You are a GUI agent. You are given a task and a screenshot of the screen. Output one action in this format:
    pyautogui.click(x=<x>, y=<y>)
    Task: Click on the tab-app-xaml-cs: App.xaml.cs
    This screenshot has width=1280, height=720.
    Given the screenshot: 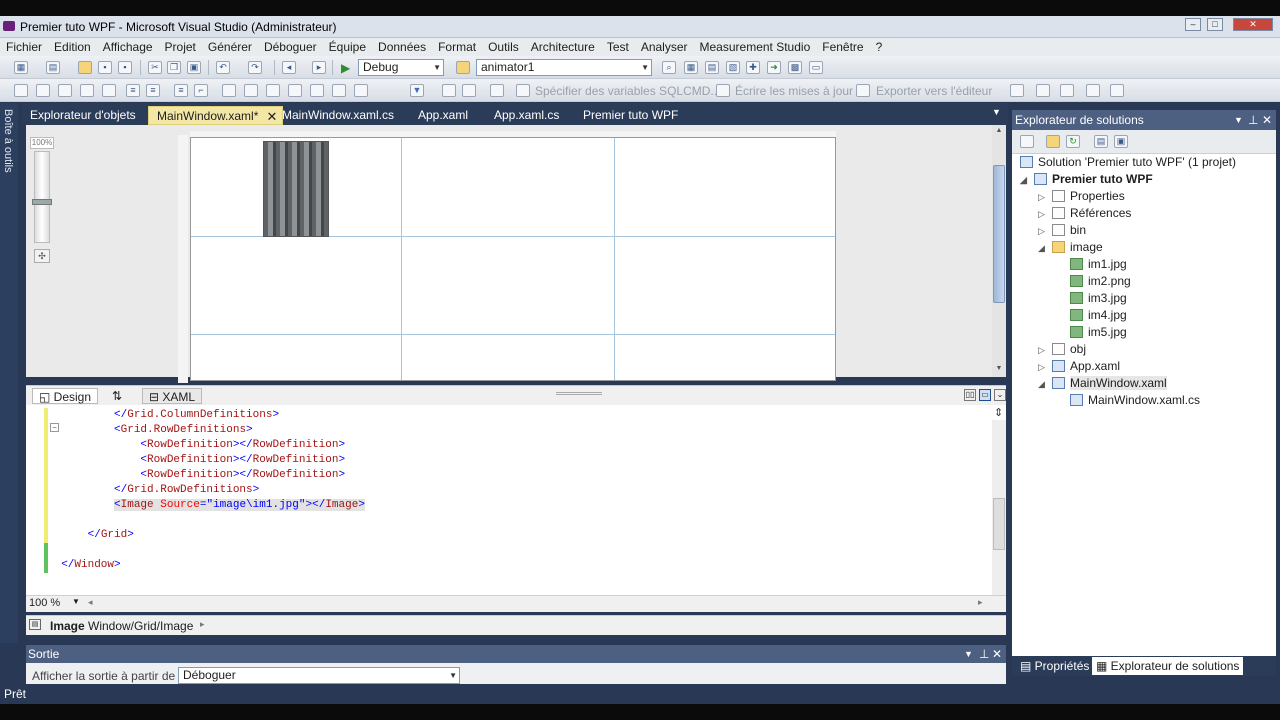 What is the action you would take?
    pyautogui.click(x=526, y=115)
    